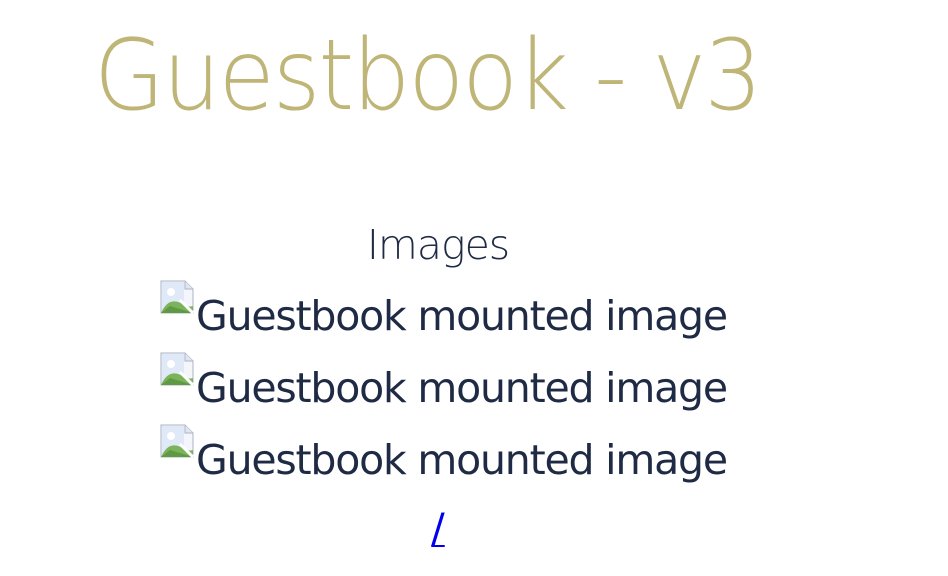 The image size is (948, 576). Describe the element at coordinates (438, 529) in the screenshot. I see `root-link: /` at that location.